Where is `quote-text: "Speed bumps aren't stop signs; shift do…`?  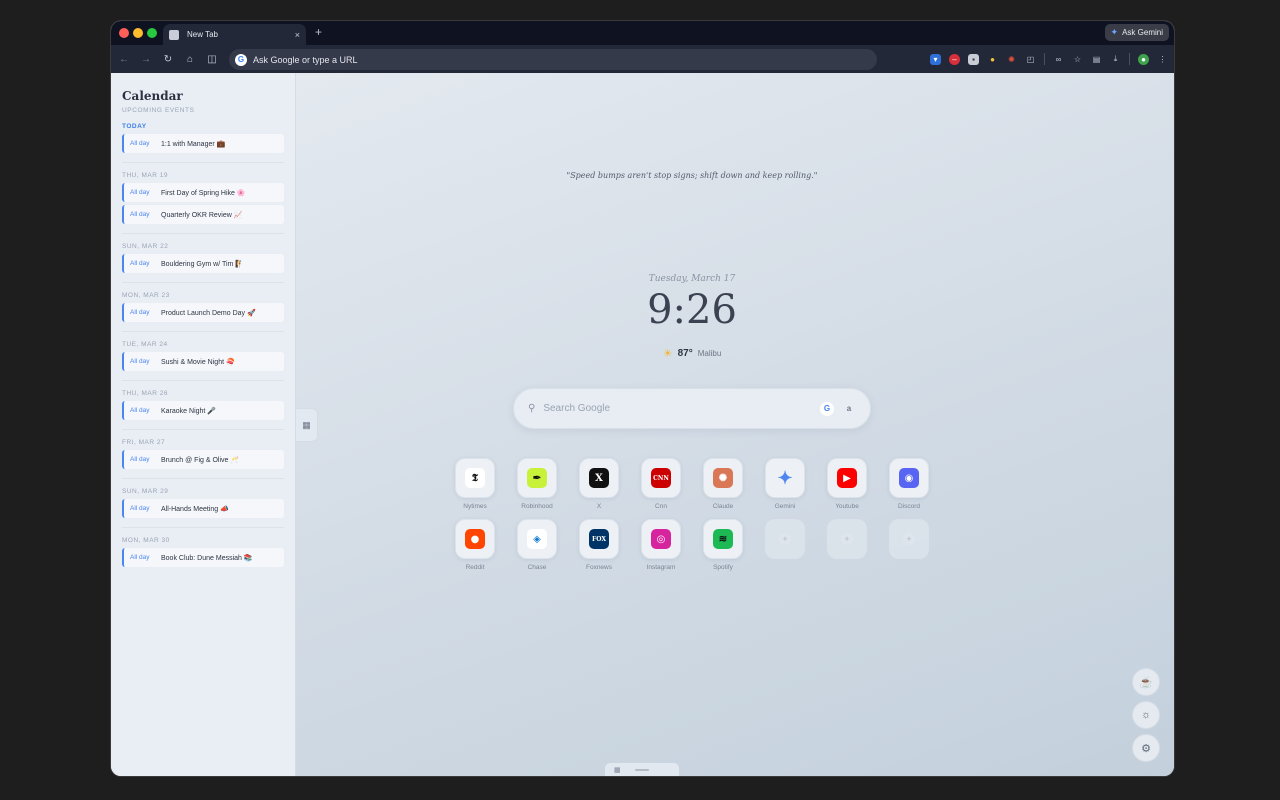 quote-text: "Speed bumps aren't stop signs; shift do… is located at coordinates (692, 175).